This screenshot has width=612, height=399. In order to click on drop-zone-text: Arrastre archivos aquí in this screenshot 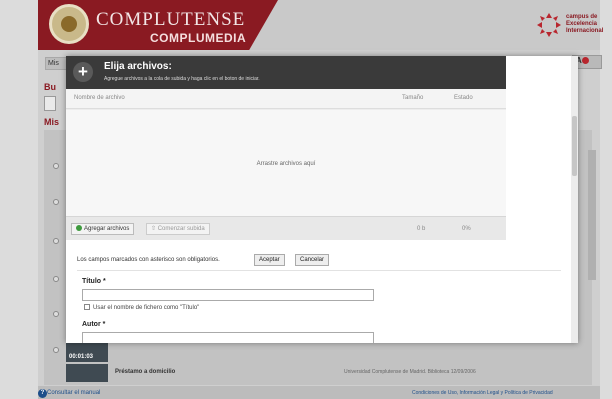, I will do `click(286, 164)`.